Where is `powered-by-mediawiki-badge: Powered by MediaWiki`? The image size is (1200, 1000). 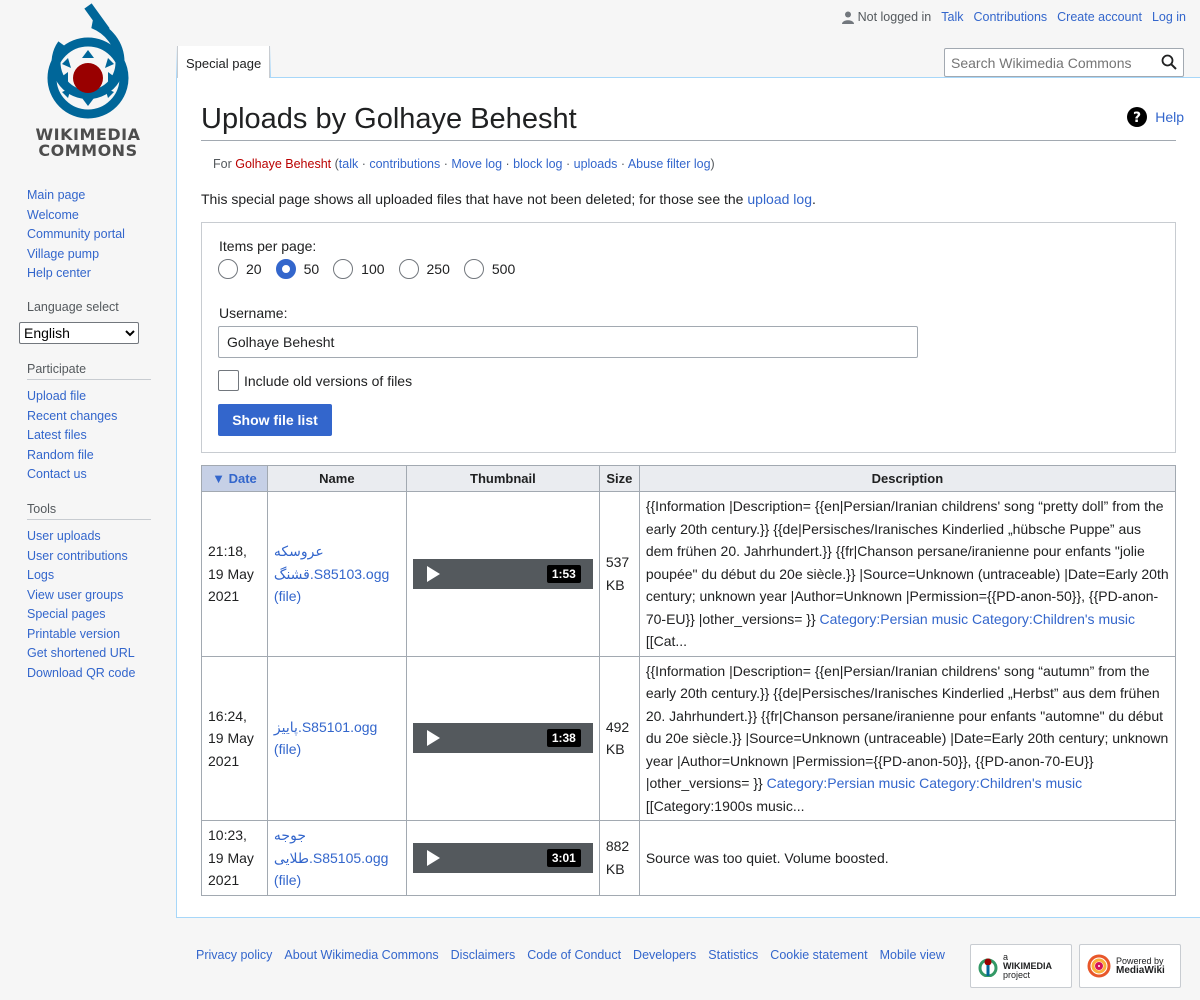
powered-by-mediawiki-badge: Powered by MediaWiki is located at coordinates (1130, 966).